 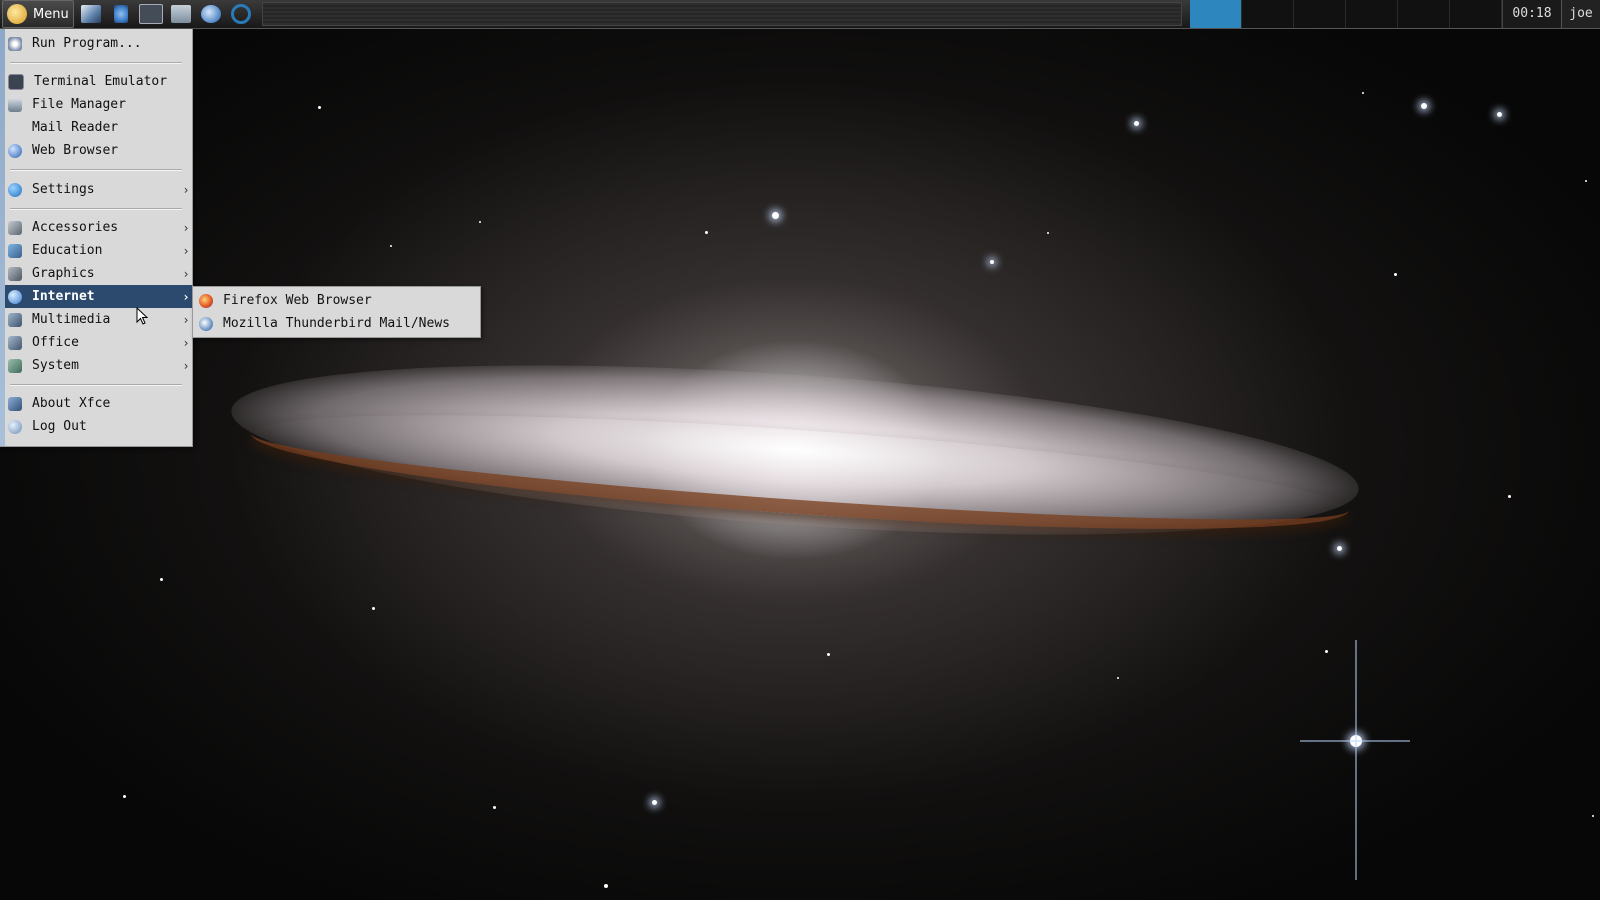 What do you see at coordinates (15, 296) in the screenshot?
I see `internet-icon` at bounding box center [15, 296].